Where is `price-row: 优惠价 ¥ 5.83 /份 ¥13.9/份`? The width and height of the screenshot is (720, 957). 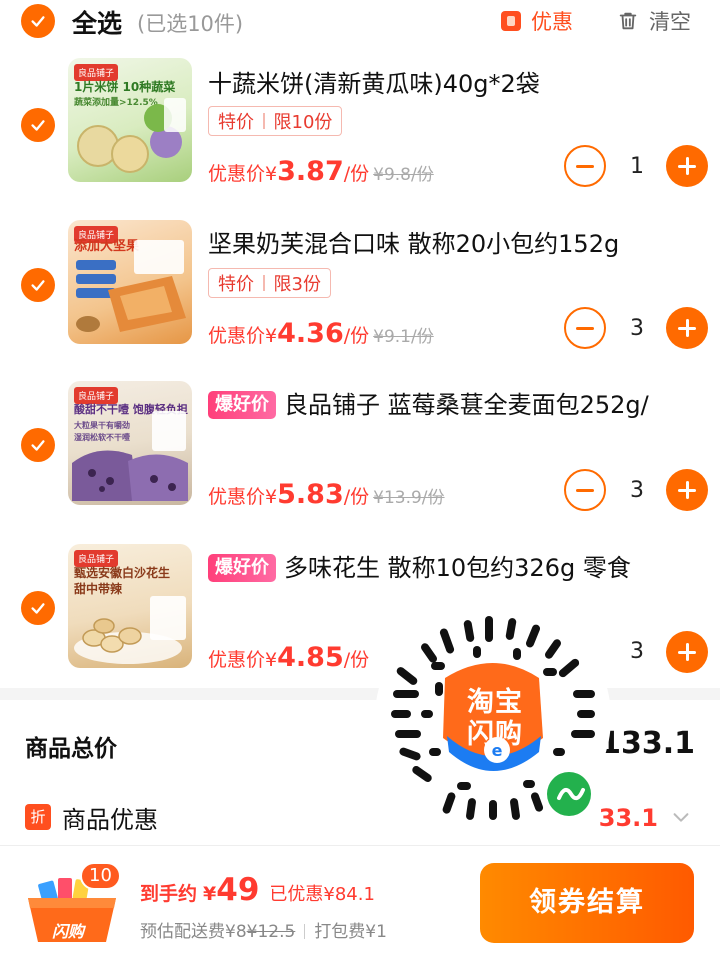 price-row: 优惠价 ¥ 5.83 /份 ¥13.9/份 is located at coordinates (326, 494).